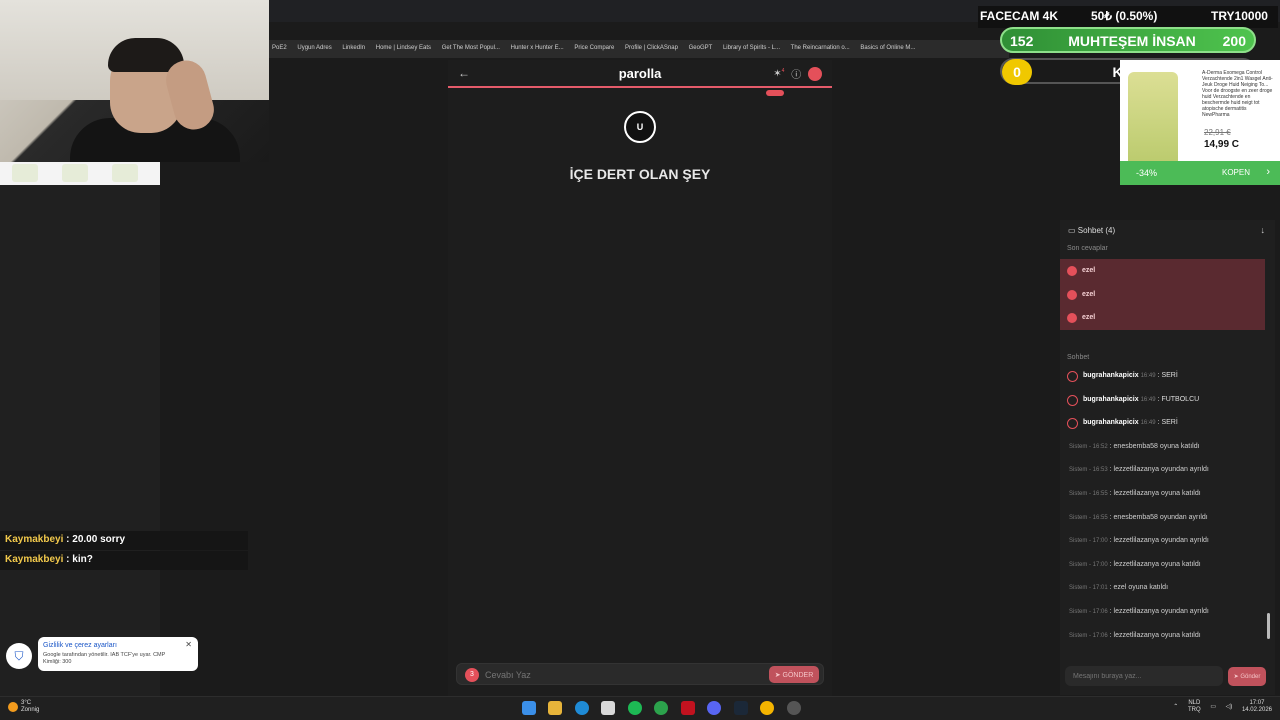 This screenshot has height=720, width=1280. Describe the element at coordinates (1247, 676) in the screenshot. I see `chat-send-button: ➤ Gönder` at that location.